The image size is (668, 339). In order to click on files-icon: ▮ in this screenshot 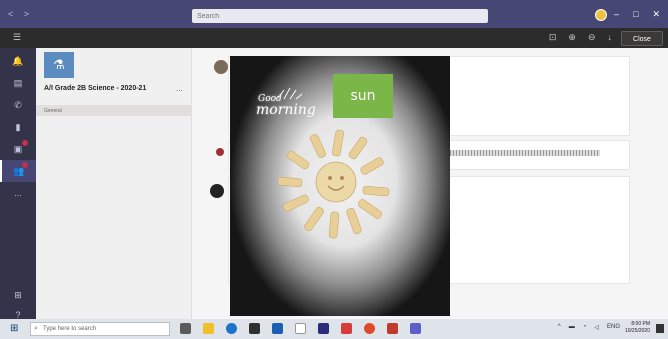, I will do `click(18, 126)`.